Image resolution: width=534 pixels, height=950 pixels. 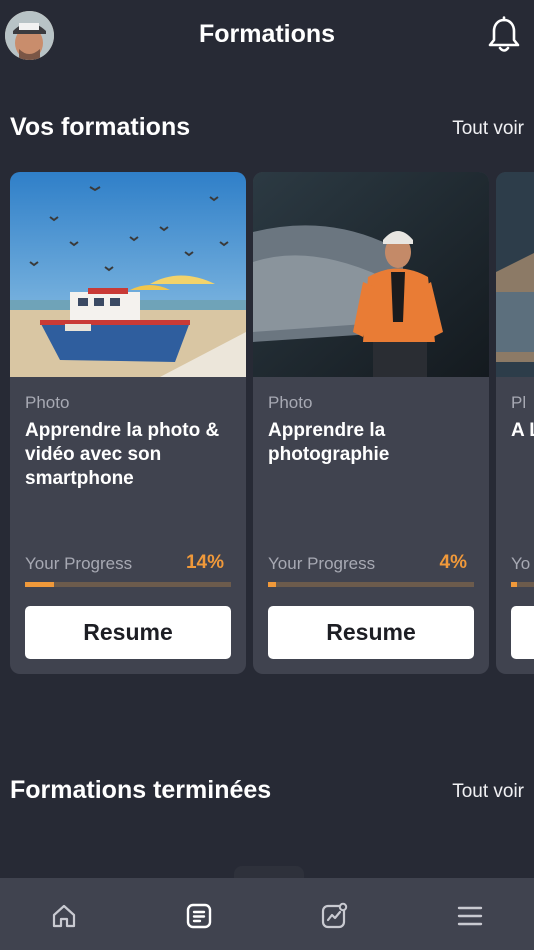 What do you see at coordinates (204, 562) in the screenshot?
I see `progress-percent: 14%` at bounding box center [204, 562].